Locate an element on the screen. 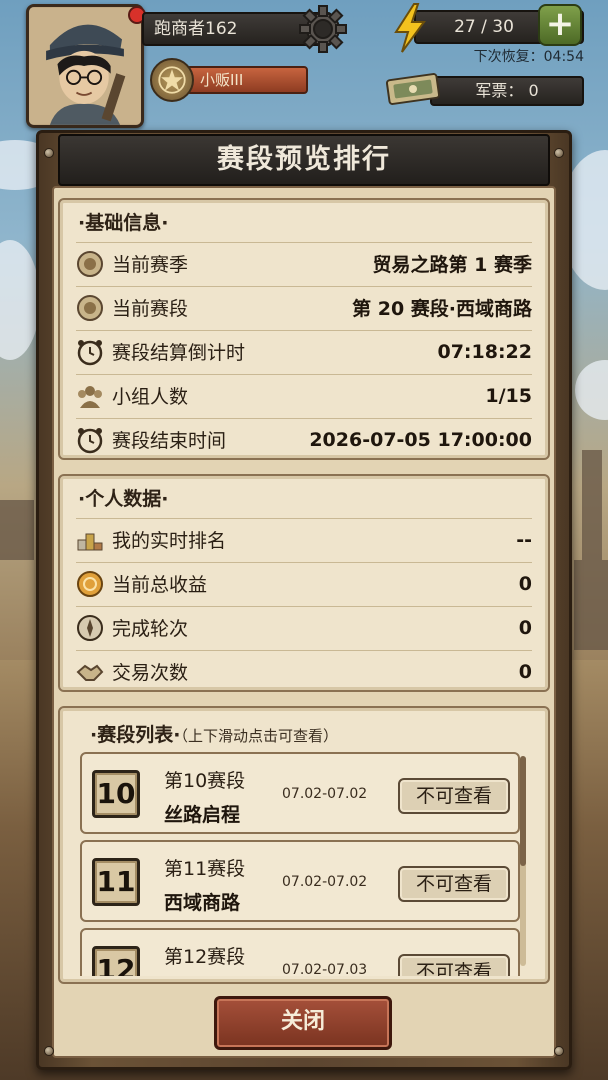  row-value: -- is located at coordinates (524, 539).